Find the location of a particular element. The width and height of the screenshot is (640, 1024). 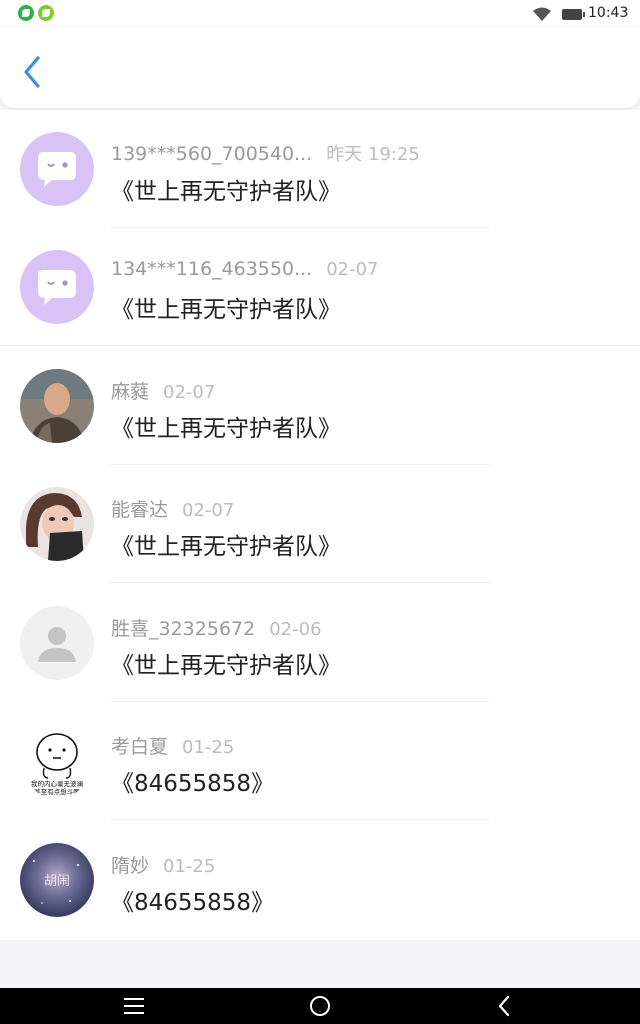

app-header is located at coordinates (320, 68).